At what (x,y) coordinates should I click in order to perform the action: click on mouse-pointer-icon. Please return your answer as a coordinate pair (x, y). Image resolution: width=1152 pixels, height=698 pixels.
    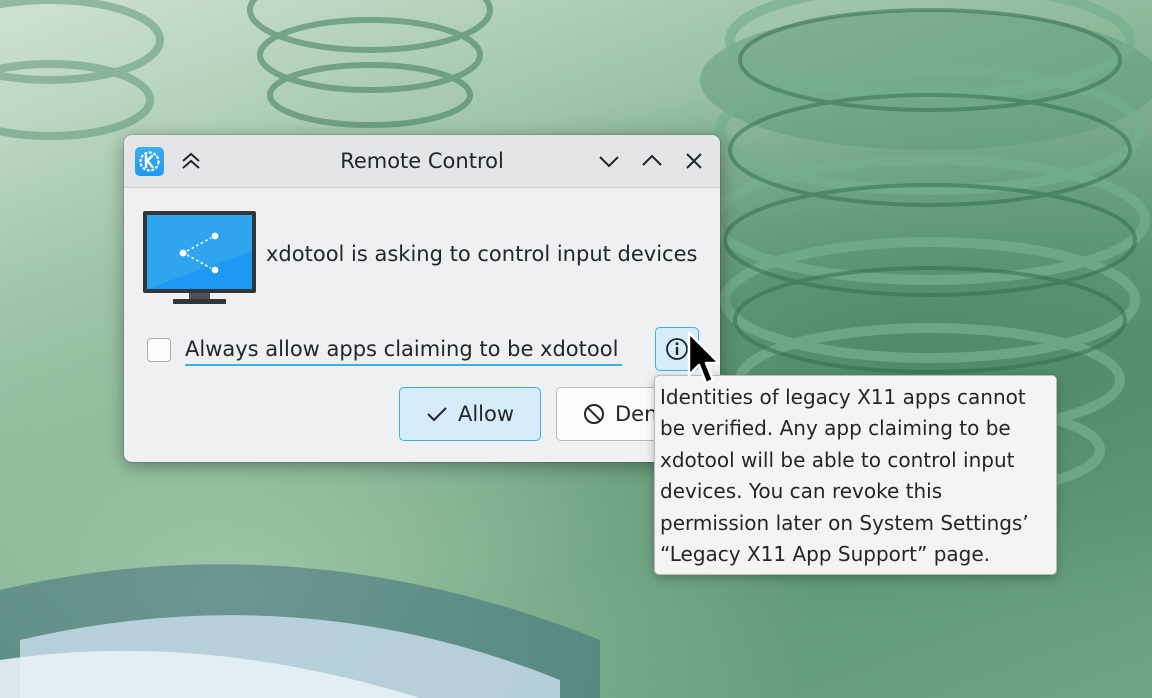
    Looking at the image, I should click on (704, 358).